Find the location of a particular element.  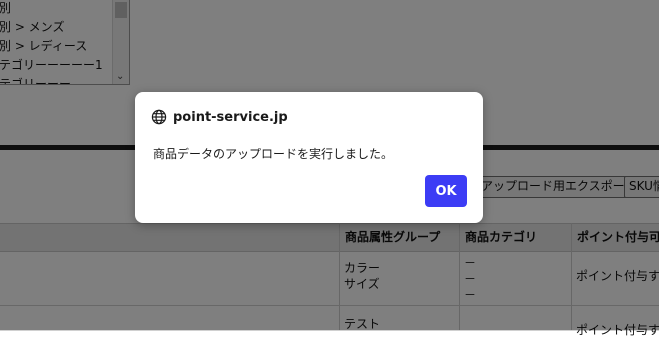

ok-button: OK is located at coordinates (446, 191).